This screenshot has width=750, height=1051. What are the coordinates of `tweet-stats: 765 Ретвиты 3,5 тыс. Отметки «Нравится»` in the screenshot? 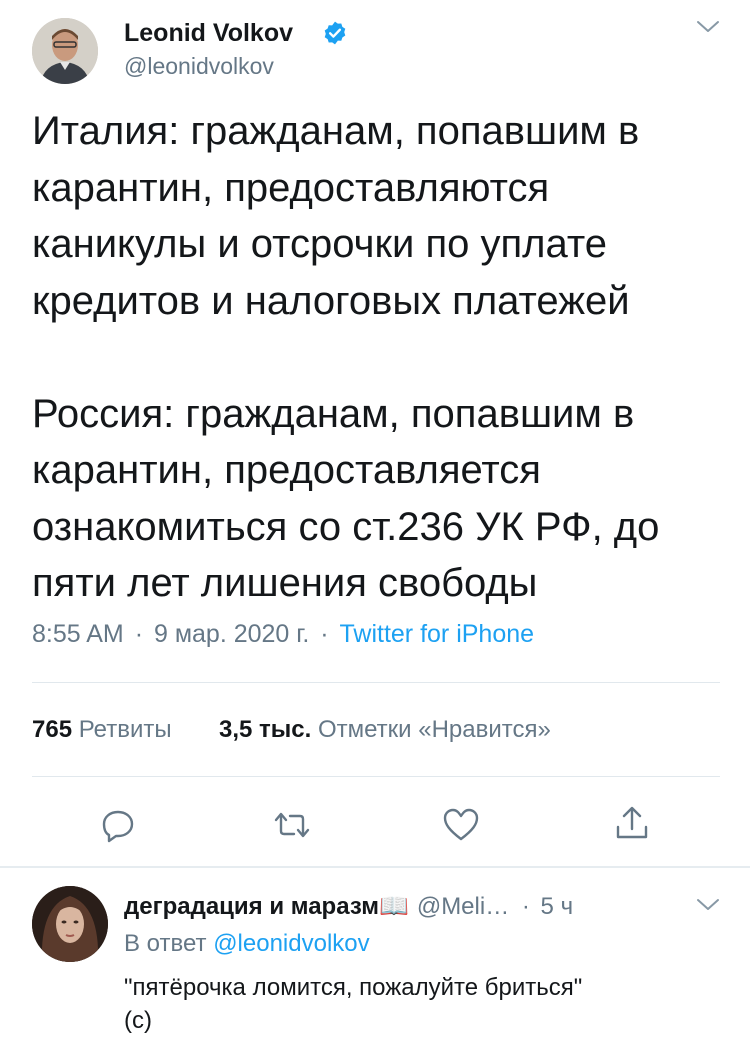 It's located at (291, 730).